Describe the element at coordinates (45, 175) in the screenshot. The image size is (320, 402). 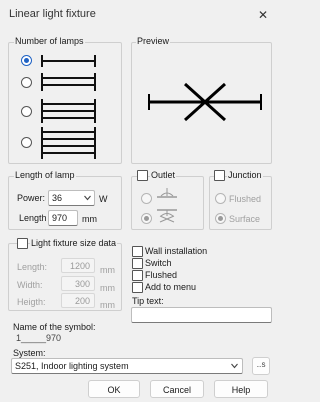
I see `length-group-label: Length of lamp` at that location.